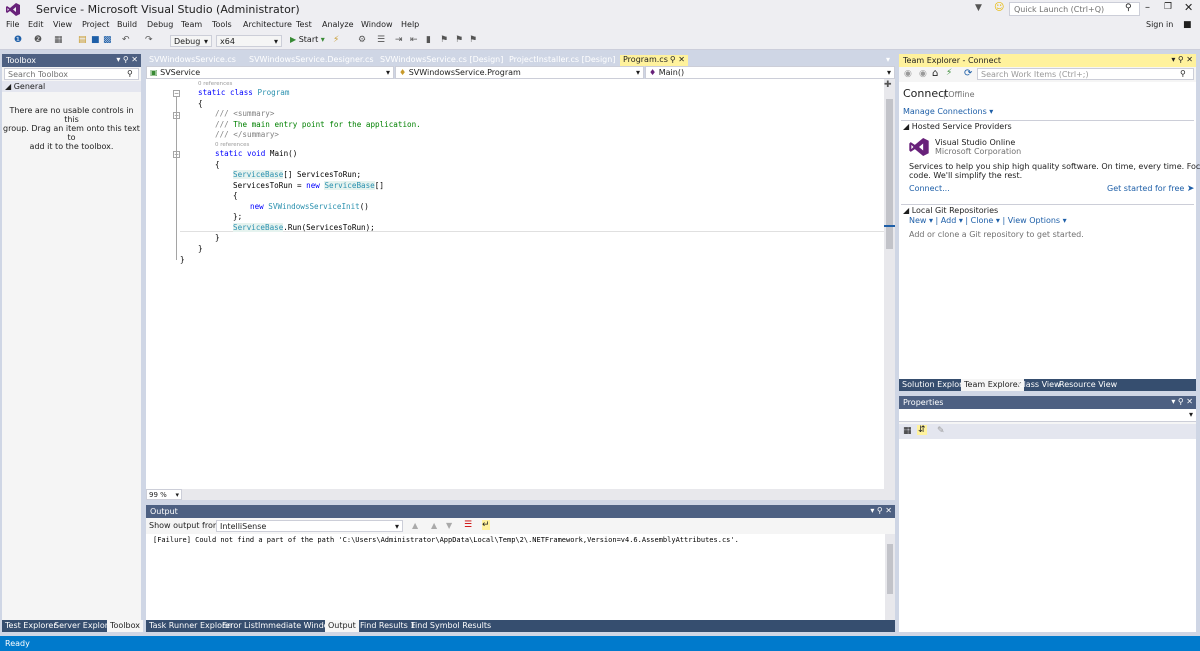 Image resolution: width=1200 pixels, height=651 pixels. What do you see at coordinates (941, 431) in the screenshot?
I see `property-pages-icon: ✎` at bounding box center [941, 431].